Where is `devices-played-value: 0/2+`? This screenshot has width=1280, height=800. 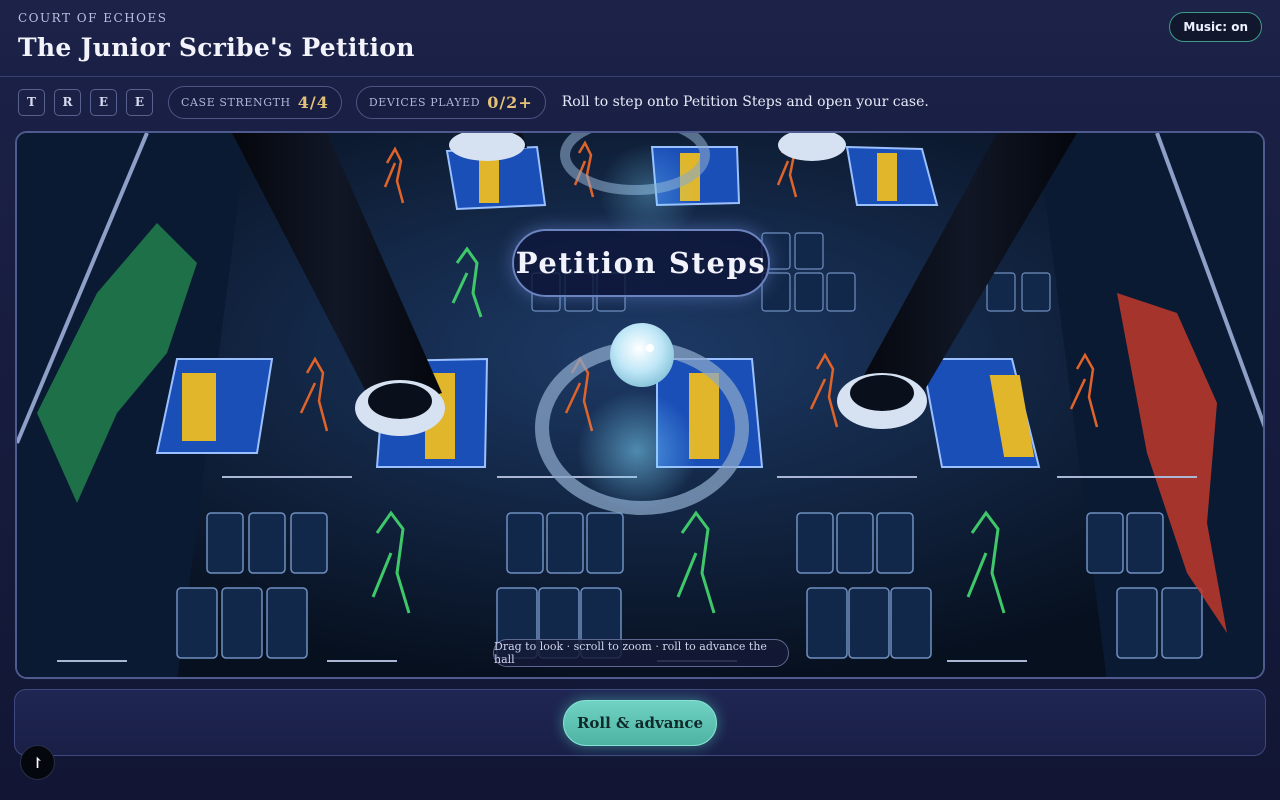
devices-played-value: 0/2+ is located at coordinates (510, 102).